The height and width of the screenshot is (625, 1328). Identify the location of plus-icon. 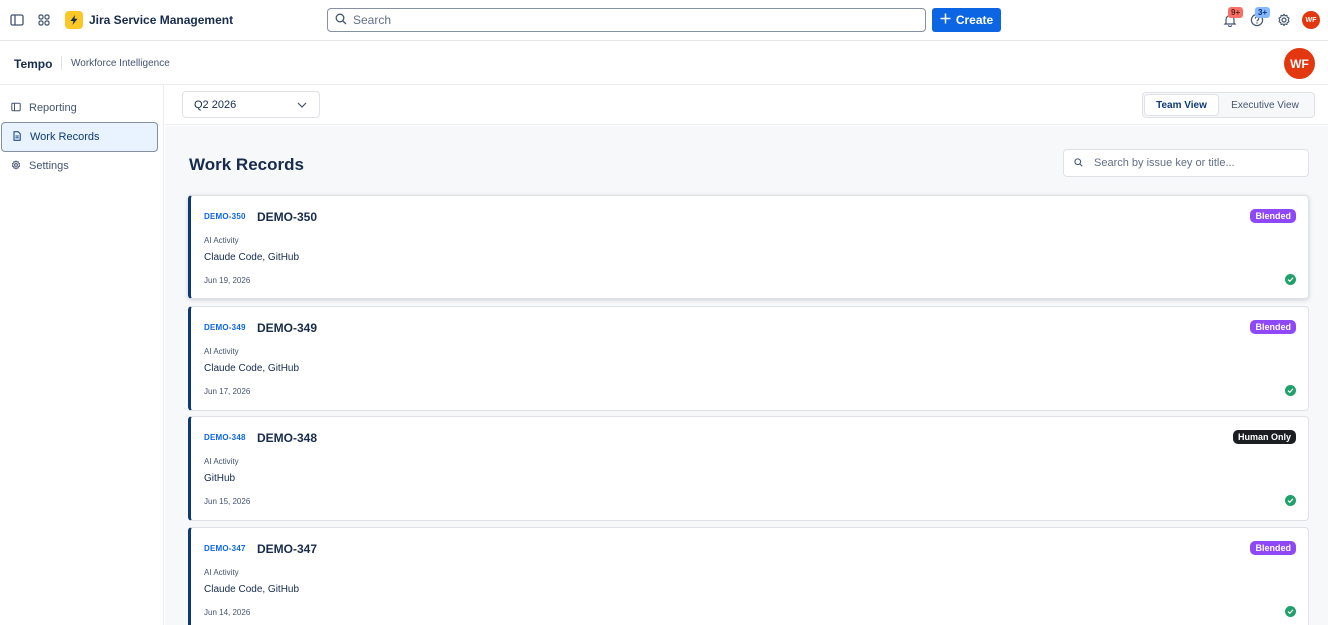
(945, 20).